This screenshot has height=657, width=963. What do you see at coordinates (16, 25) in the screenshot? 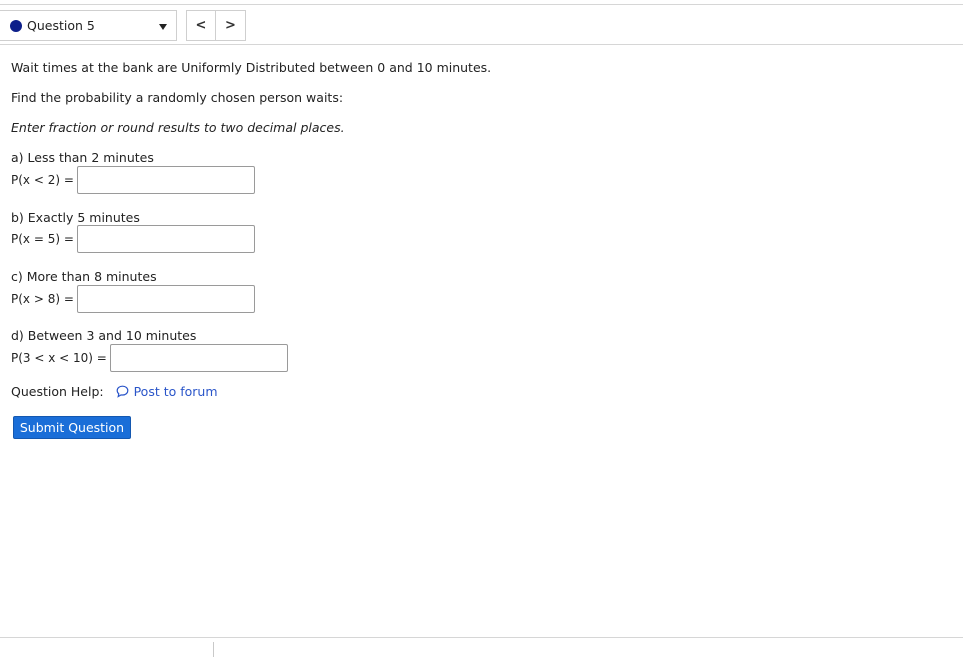
I see `question-status-dot-icon` at bounding box center [16, 25].